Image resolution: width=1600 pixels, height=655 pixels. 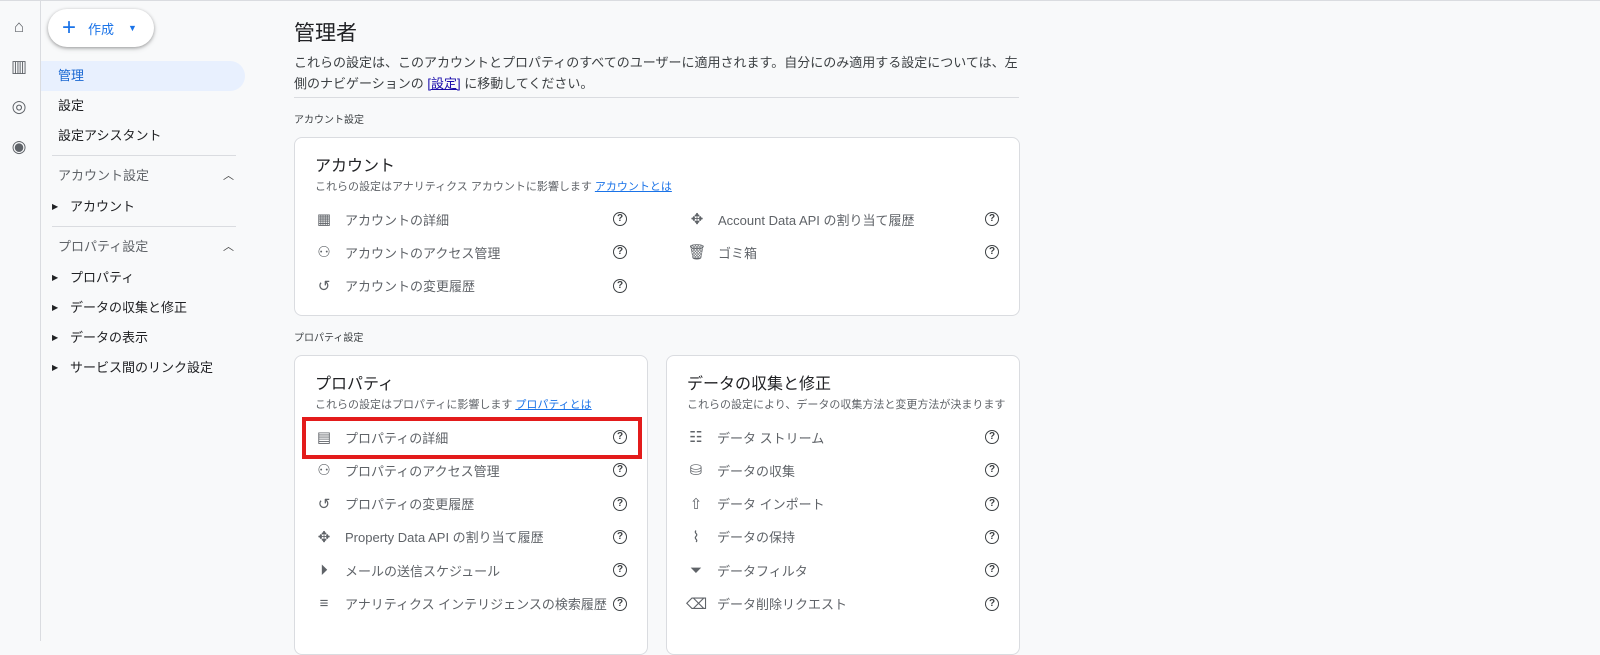 What do you see at coordinates (846, 405) in the screenshot?
I see `card-subtitle: これらの設定により、データの収集方法と変更方法が決まります` at bounding box center [846, 405].